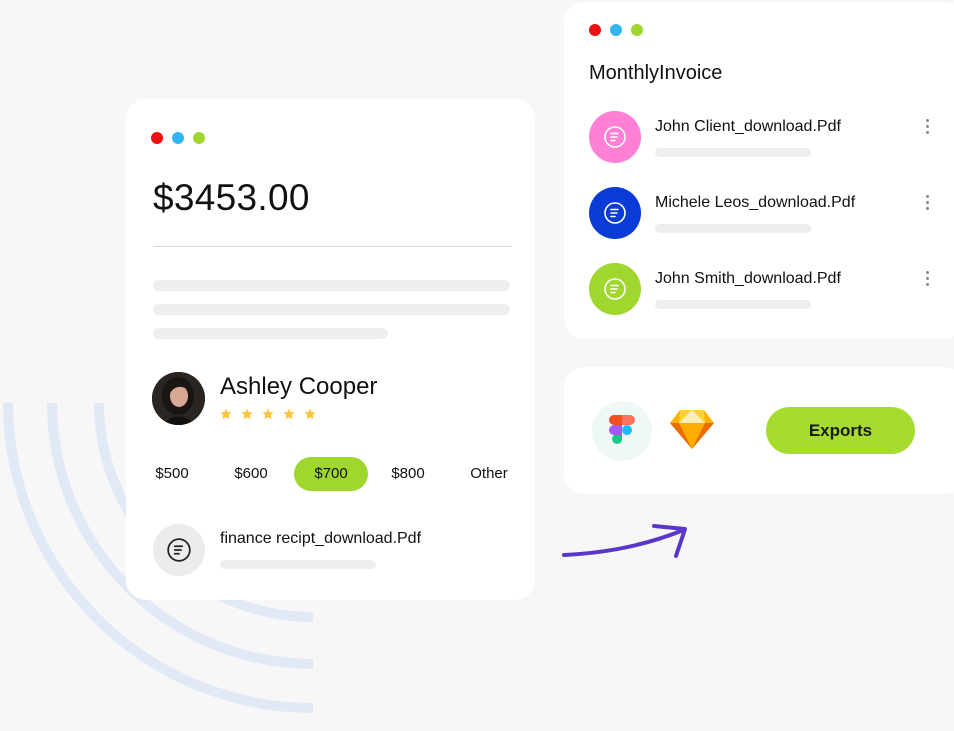  Describe the element at coordinates (840, 430) in the screenshot. I see `exports-button: Exports` at that location.